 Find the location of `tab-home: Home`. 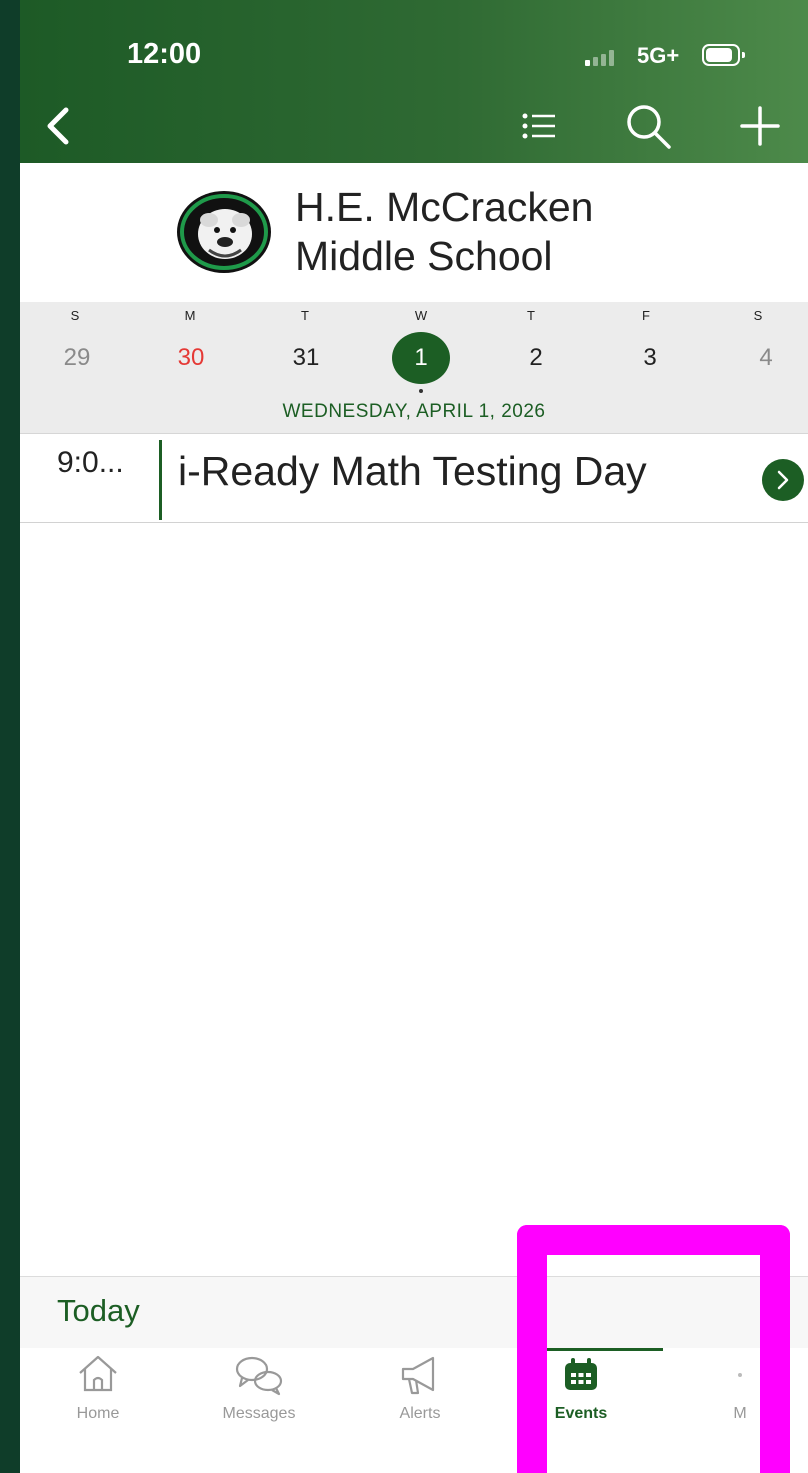

tab-home: Home is located at coordinates (98, 1398).